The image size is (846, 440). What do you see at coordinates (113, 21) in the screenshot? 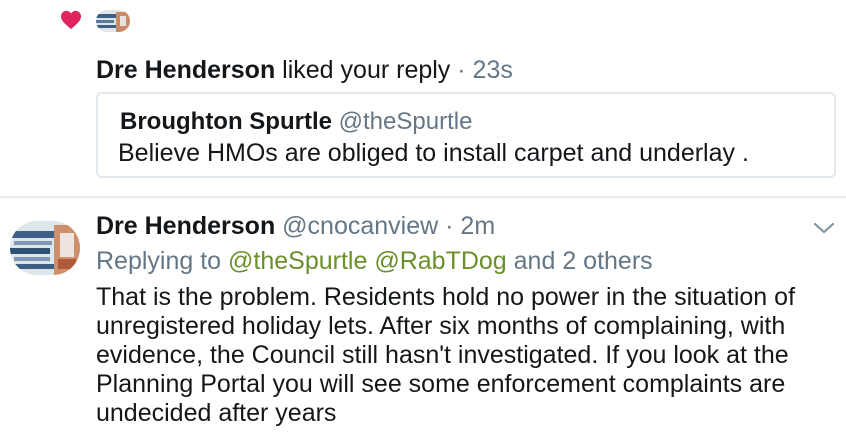
I see `liker-avatar` at bounding box center [113, 21].